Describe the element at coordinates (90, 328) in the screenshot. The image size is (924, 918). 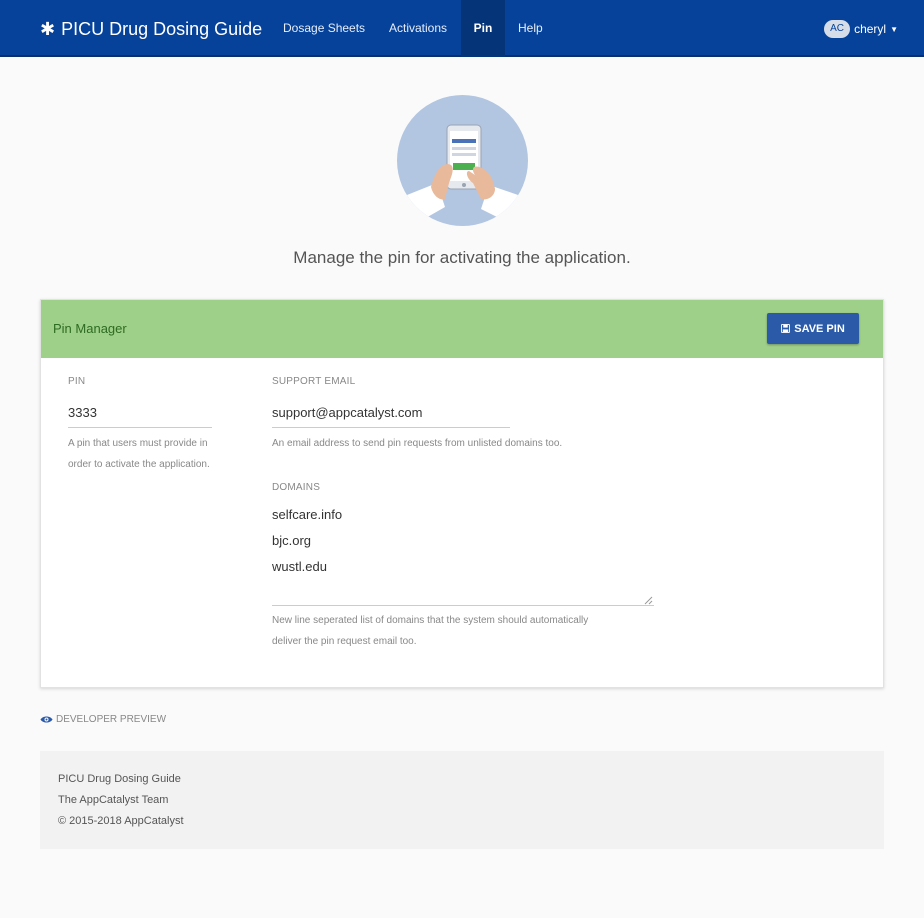
I see `panel-title: Pin Manager` at that location.